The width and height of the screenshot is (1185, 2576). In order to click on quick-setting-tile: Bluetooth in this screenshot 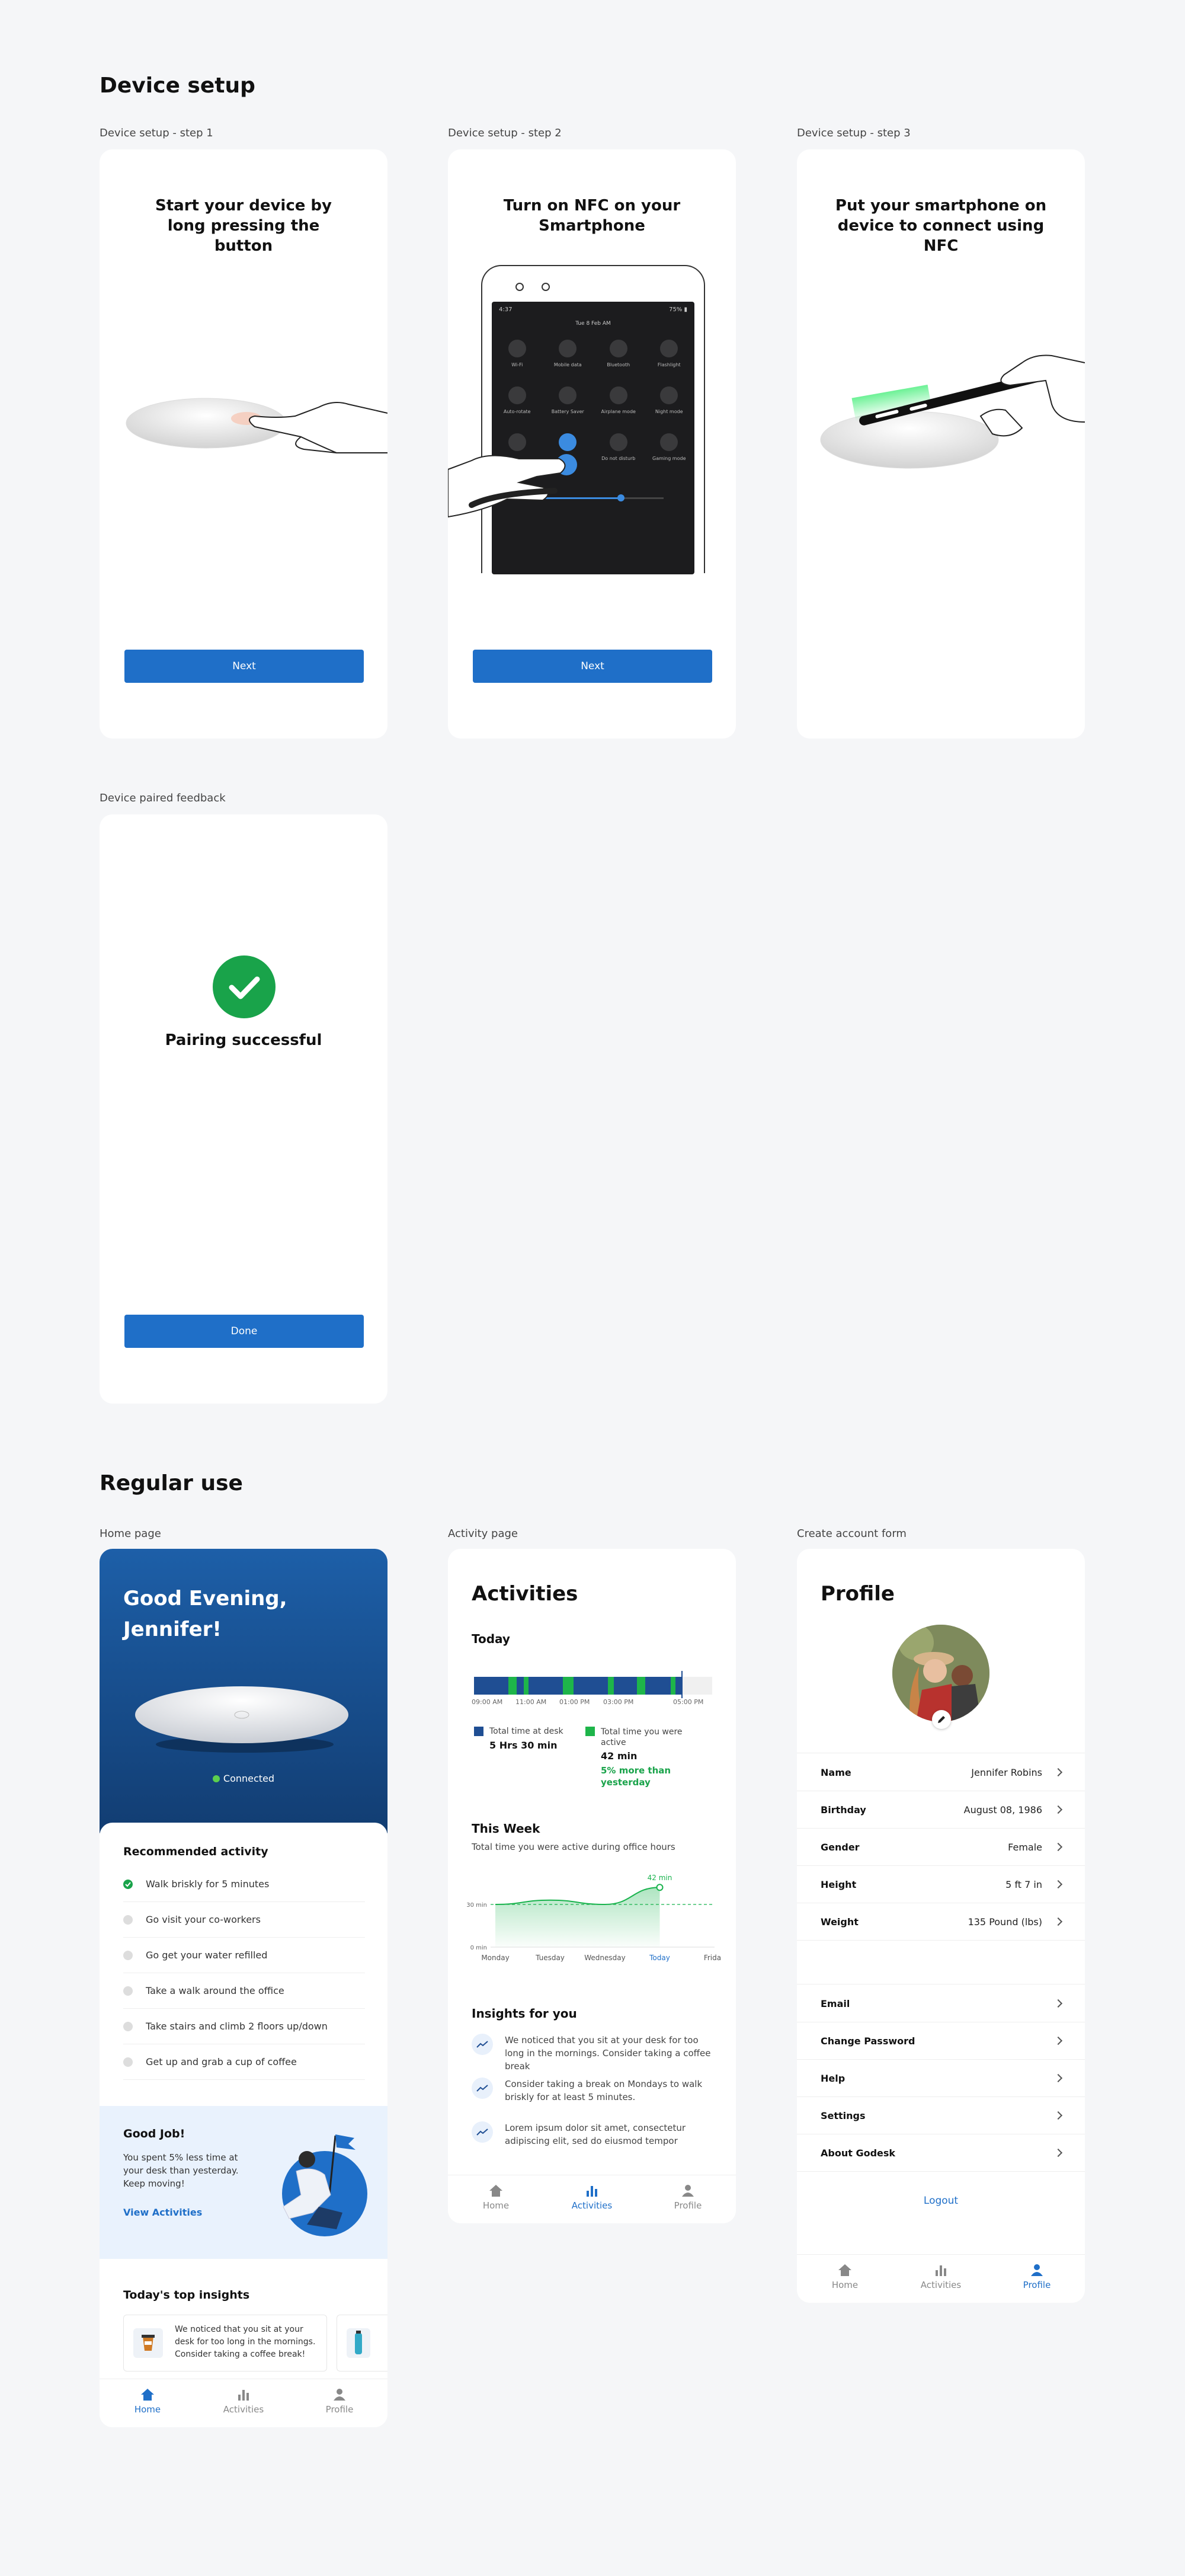, I will do `click(618, 353)`.